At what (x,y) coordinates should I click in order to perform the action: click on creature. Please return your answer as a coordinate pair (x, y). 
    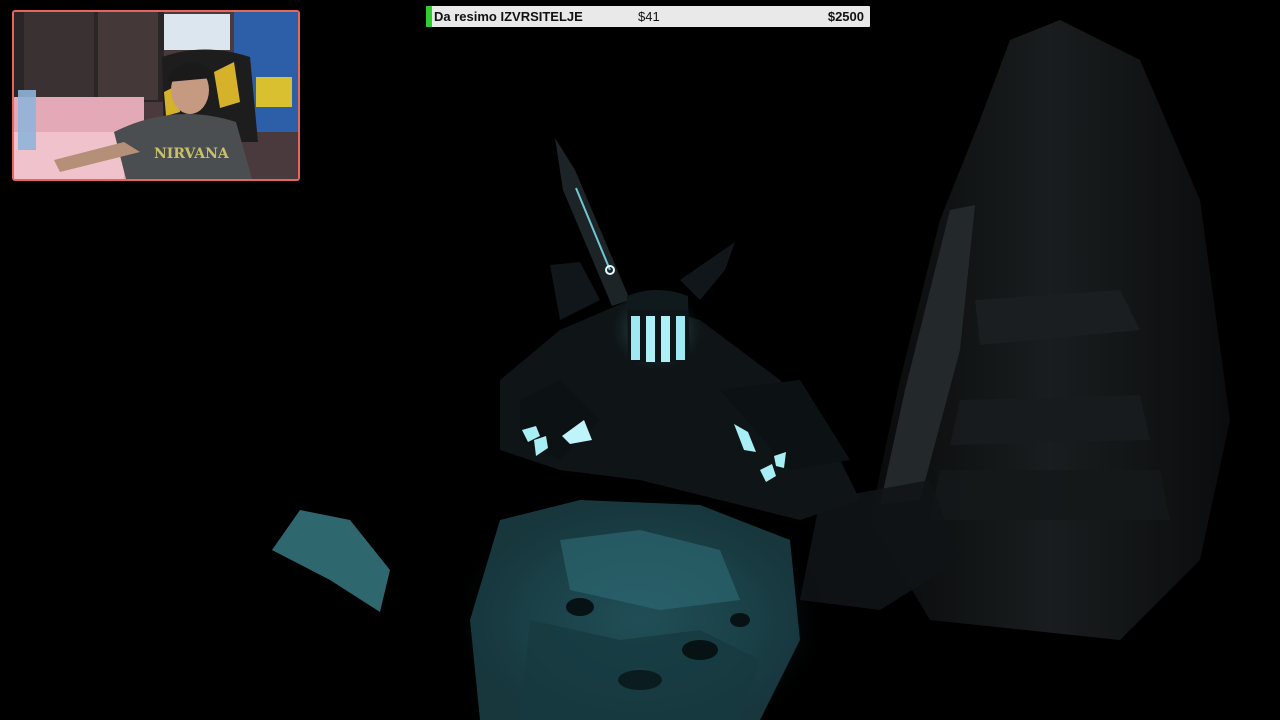
    Looking at the image, I should click on (680, 381).